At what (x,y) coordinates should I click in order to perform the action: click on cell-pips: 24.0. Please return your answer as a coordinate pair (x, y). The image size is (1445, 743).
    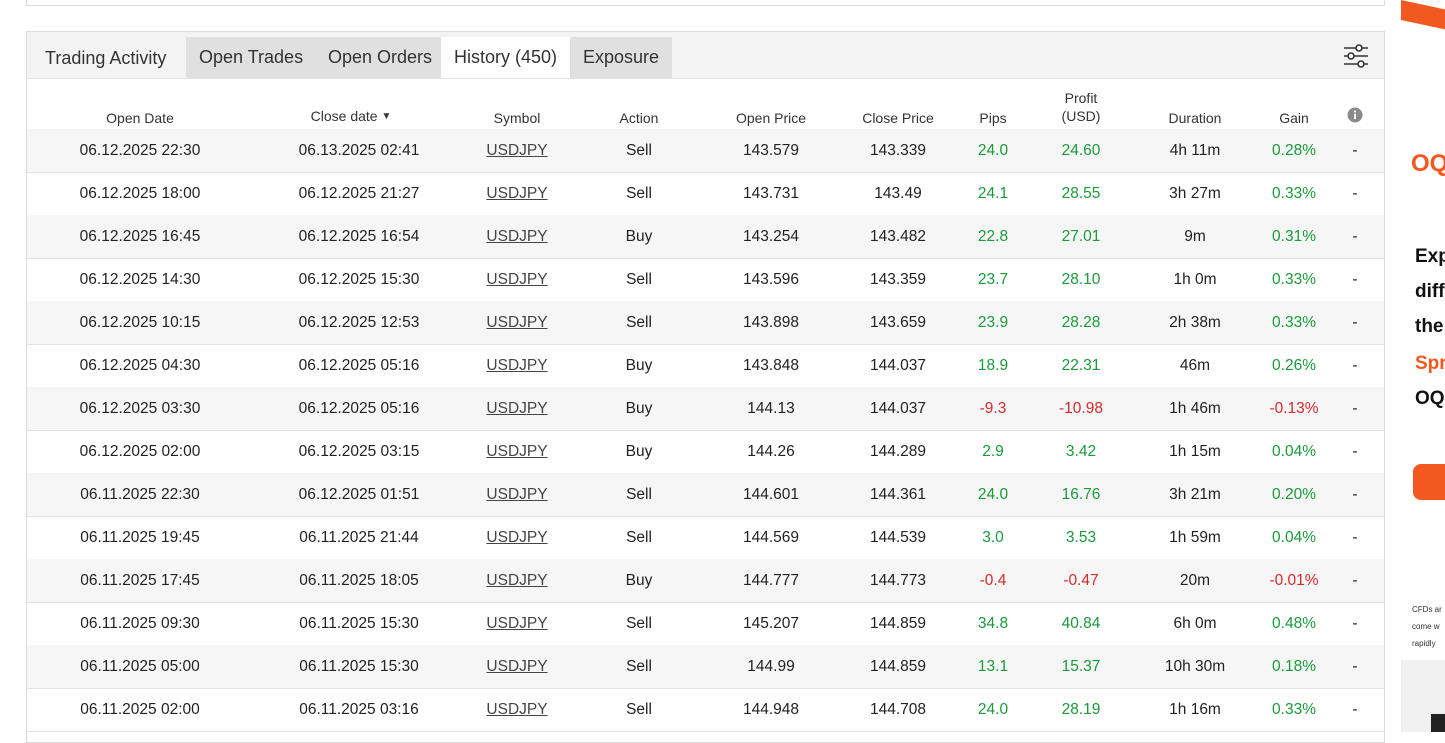
    Looking at the image, I should click on (993, 494).